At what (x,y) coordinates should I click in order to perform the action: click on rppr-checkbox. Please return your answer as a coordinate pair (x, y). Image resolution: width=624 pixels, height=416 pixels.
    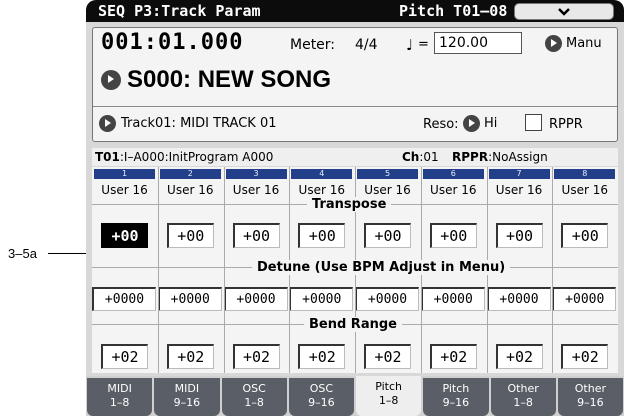
    Looking at the image, I should click on (533, 122).